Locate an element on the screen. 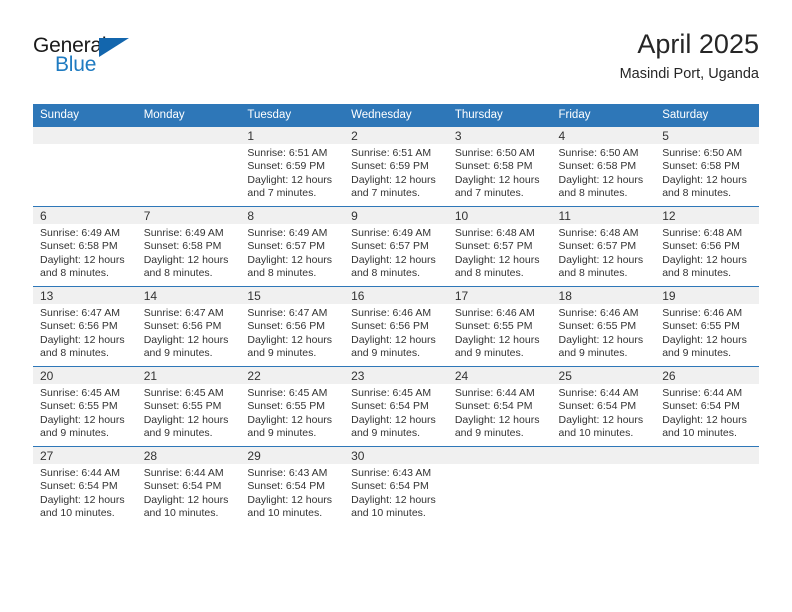  day-number: 10 is located at coordinates (499, 215).